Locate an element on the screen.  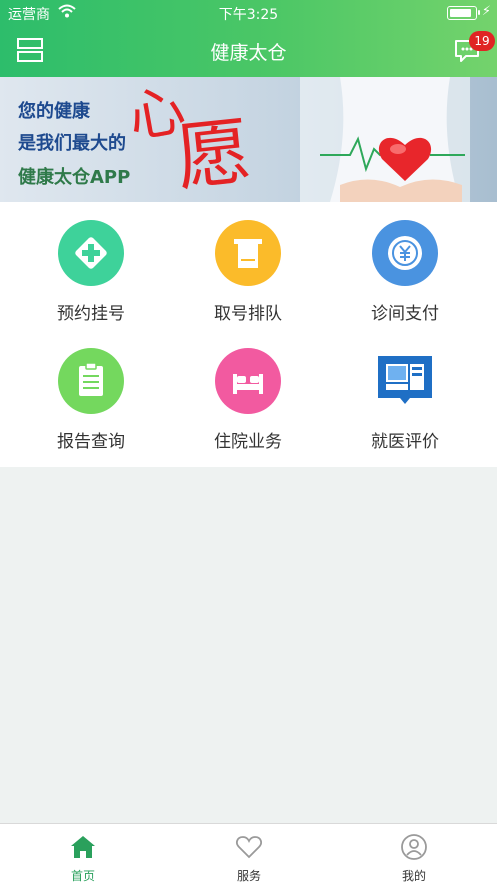
promo-banner: 您的健康 是我们最大的 健康太仓APP 心 愿 is located at coordinates (248, 139).